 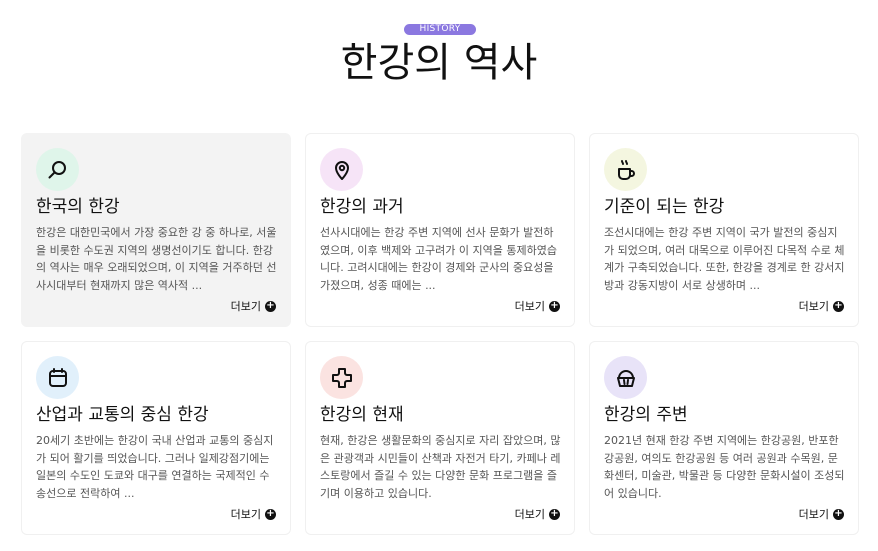 I want to click on card-title: 한국의 한강, so click(x=78, y=207).